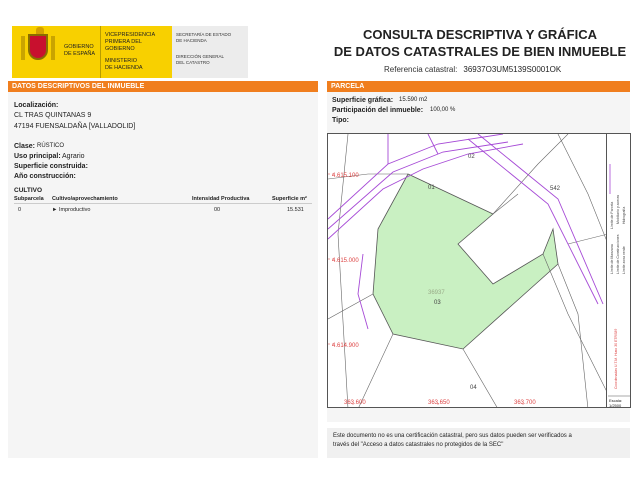  What do you see at coordinates (163, 211) in the screenshot?
I see `table-row: 0 ► Improductivo 00 15.531` at bounding box center [163, 211].